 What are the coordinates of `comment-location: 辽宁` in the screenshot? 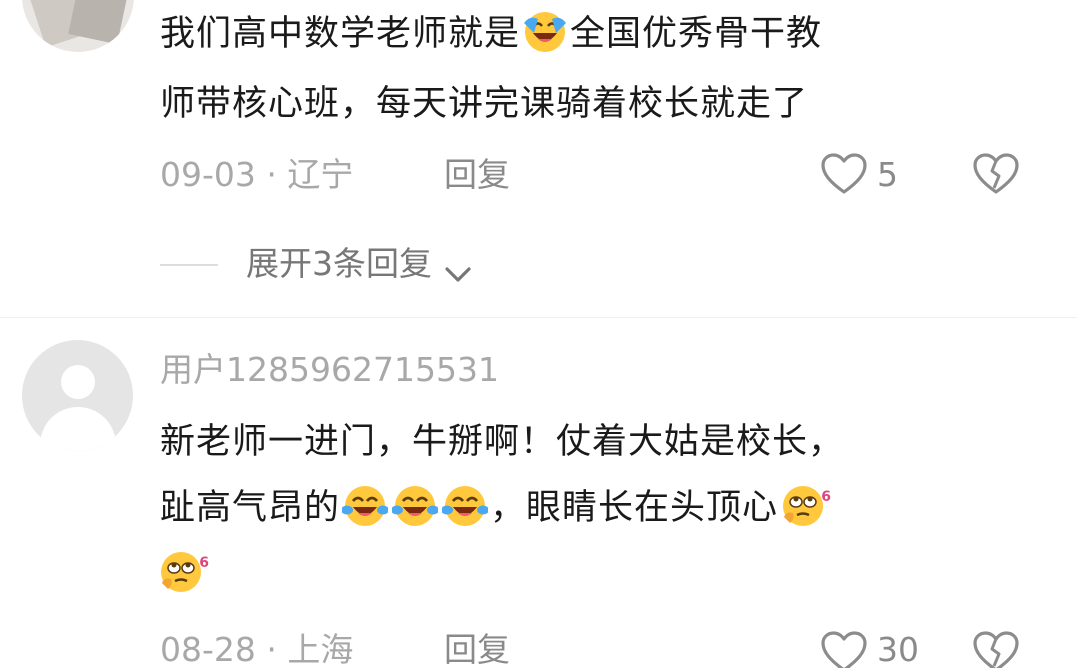 It's located at (320, 174).